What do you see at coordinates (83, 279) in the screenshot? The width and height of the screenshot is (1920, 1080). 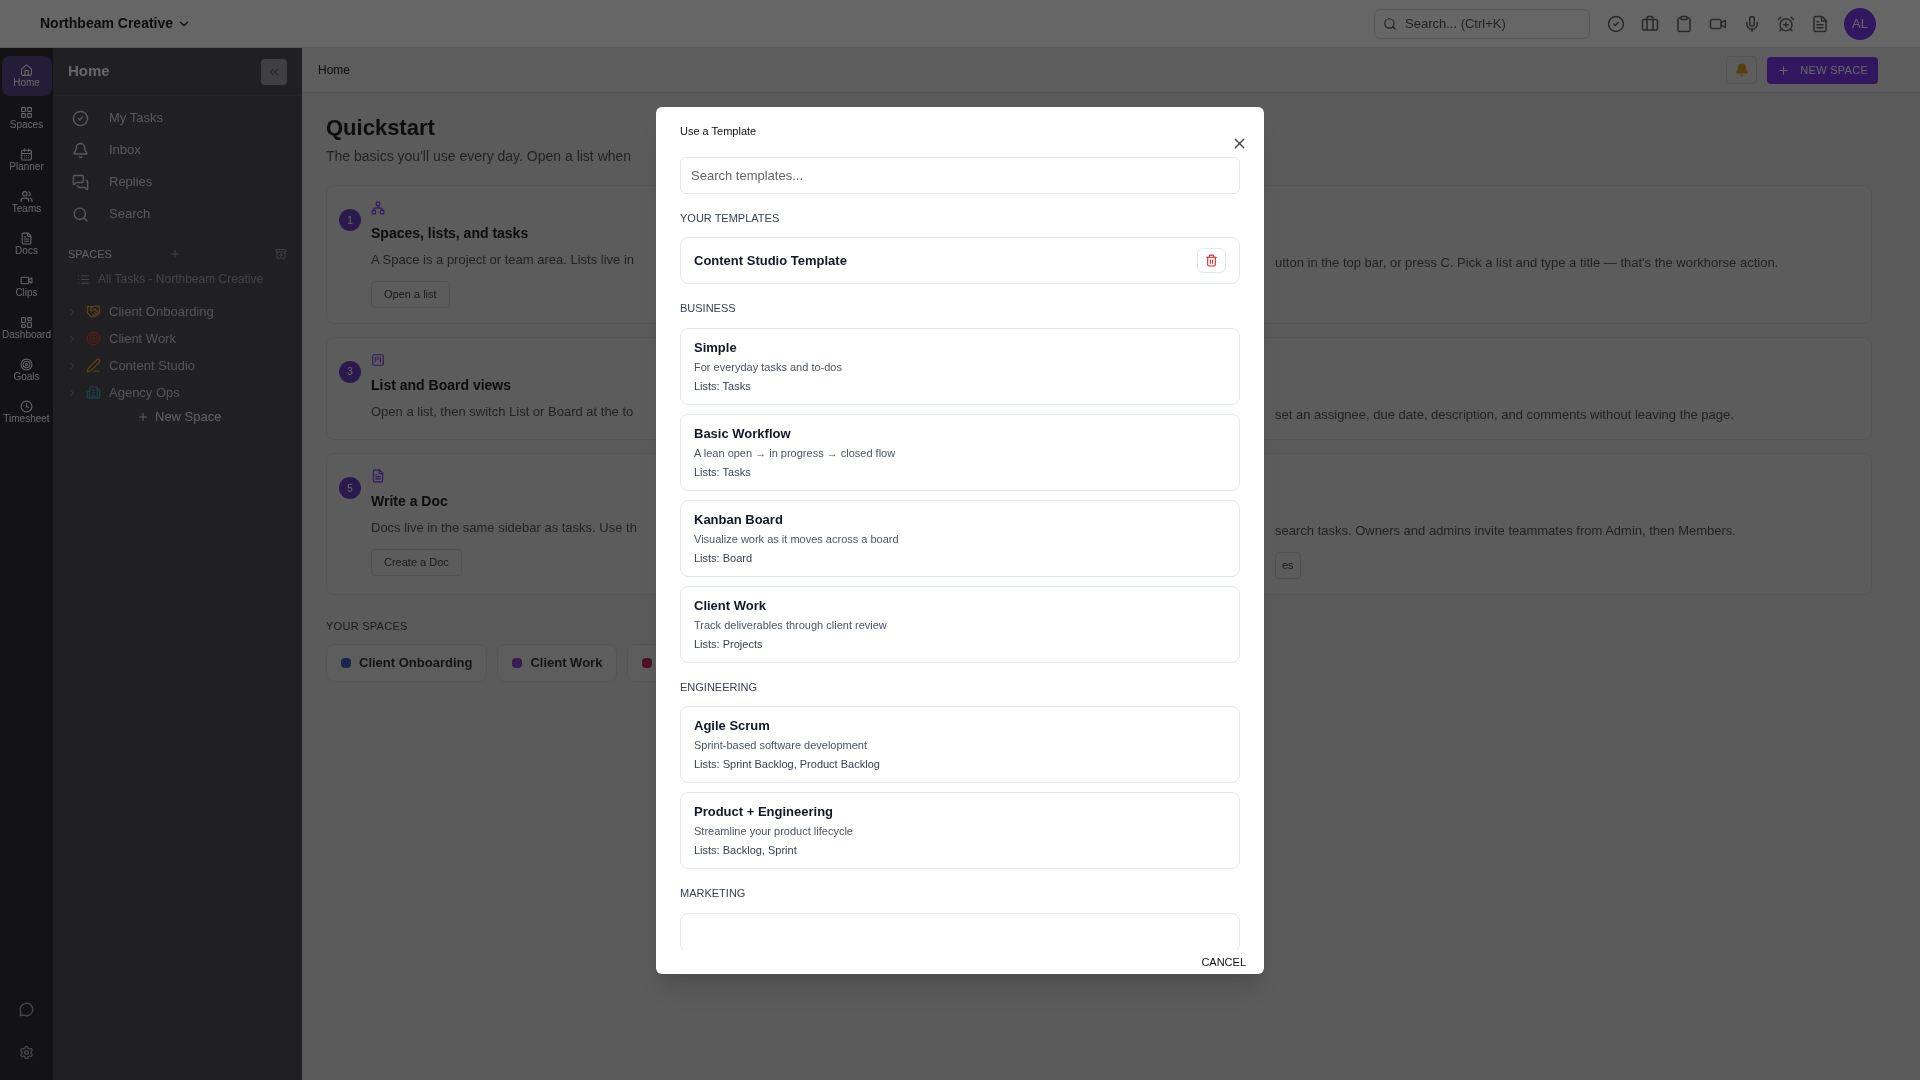 I see `list-icon` at bounding box center [83, 279].